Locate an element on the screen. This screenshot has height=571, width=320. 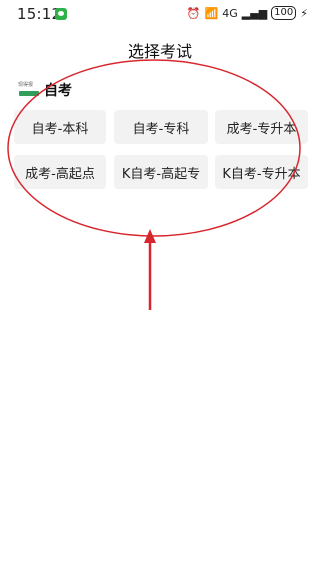
wechat-notification-icon is located at coordinates (61, 14).